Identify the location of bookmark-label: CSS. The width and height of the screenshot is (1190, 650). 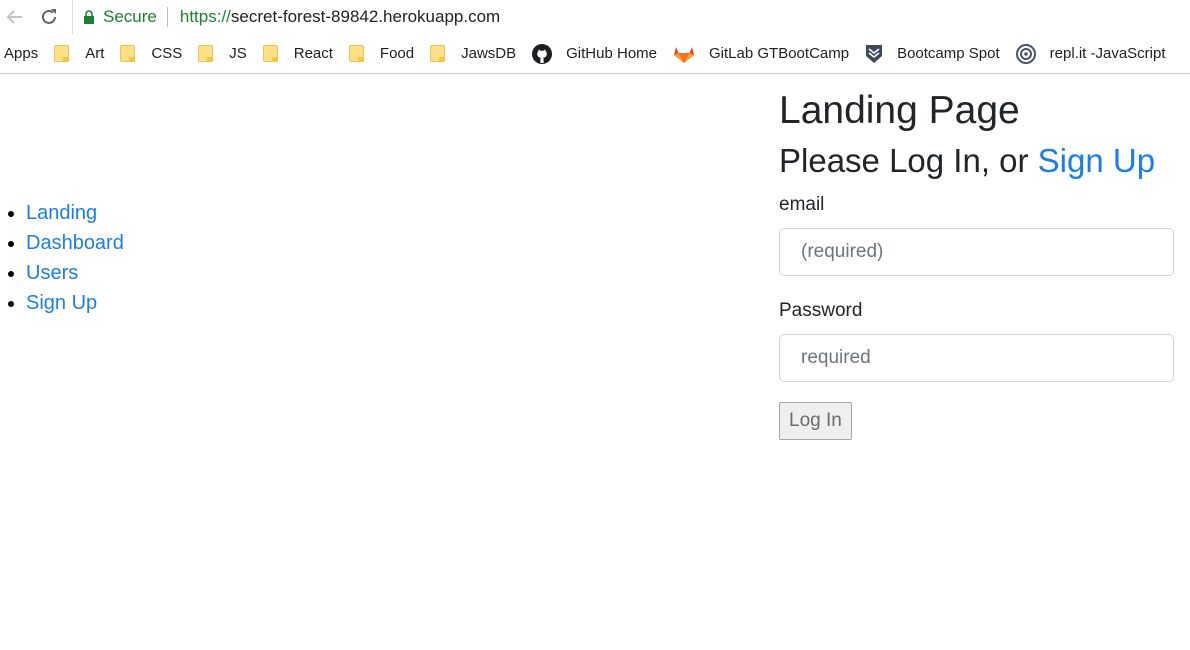
(167, 53).